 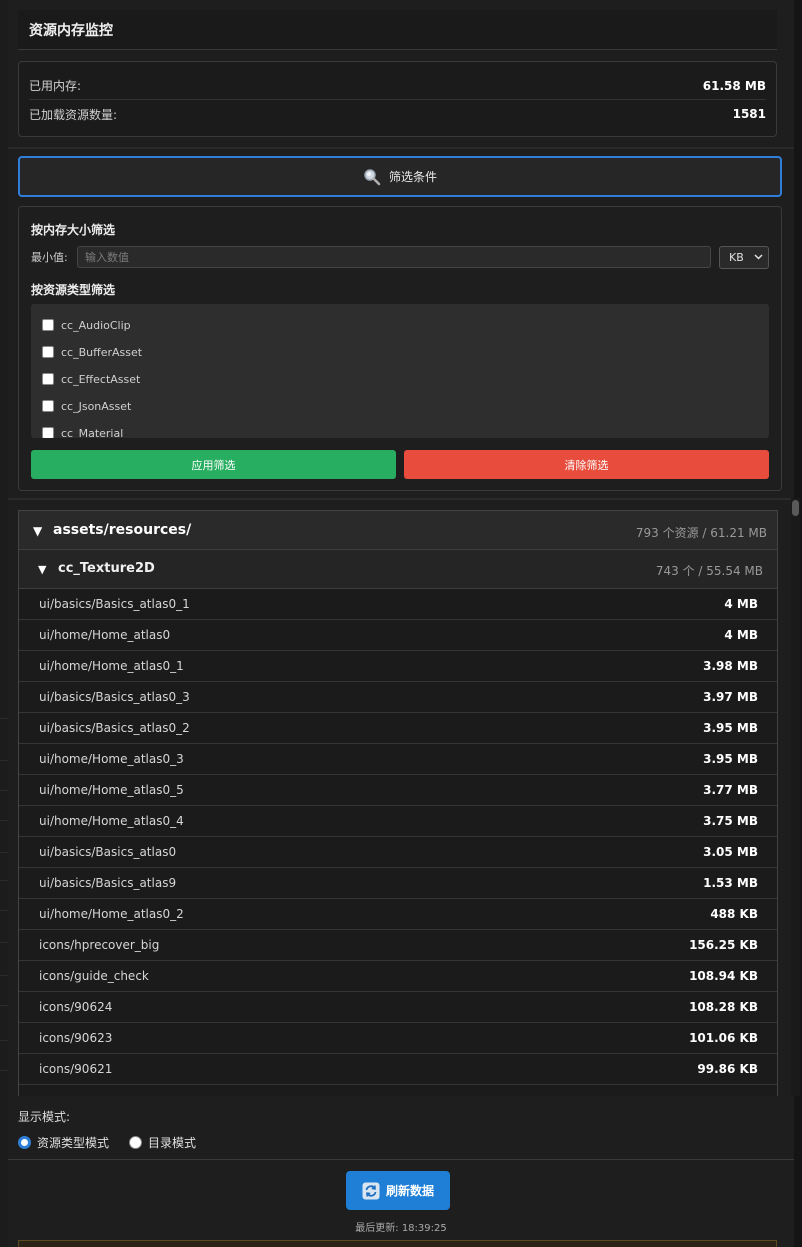 What do you see at coordinates (101, 379) in the screenshot?
I see `type-option-label: cc_EffectAsset` at bounding box center [101, 379].